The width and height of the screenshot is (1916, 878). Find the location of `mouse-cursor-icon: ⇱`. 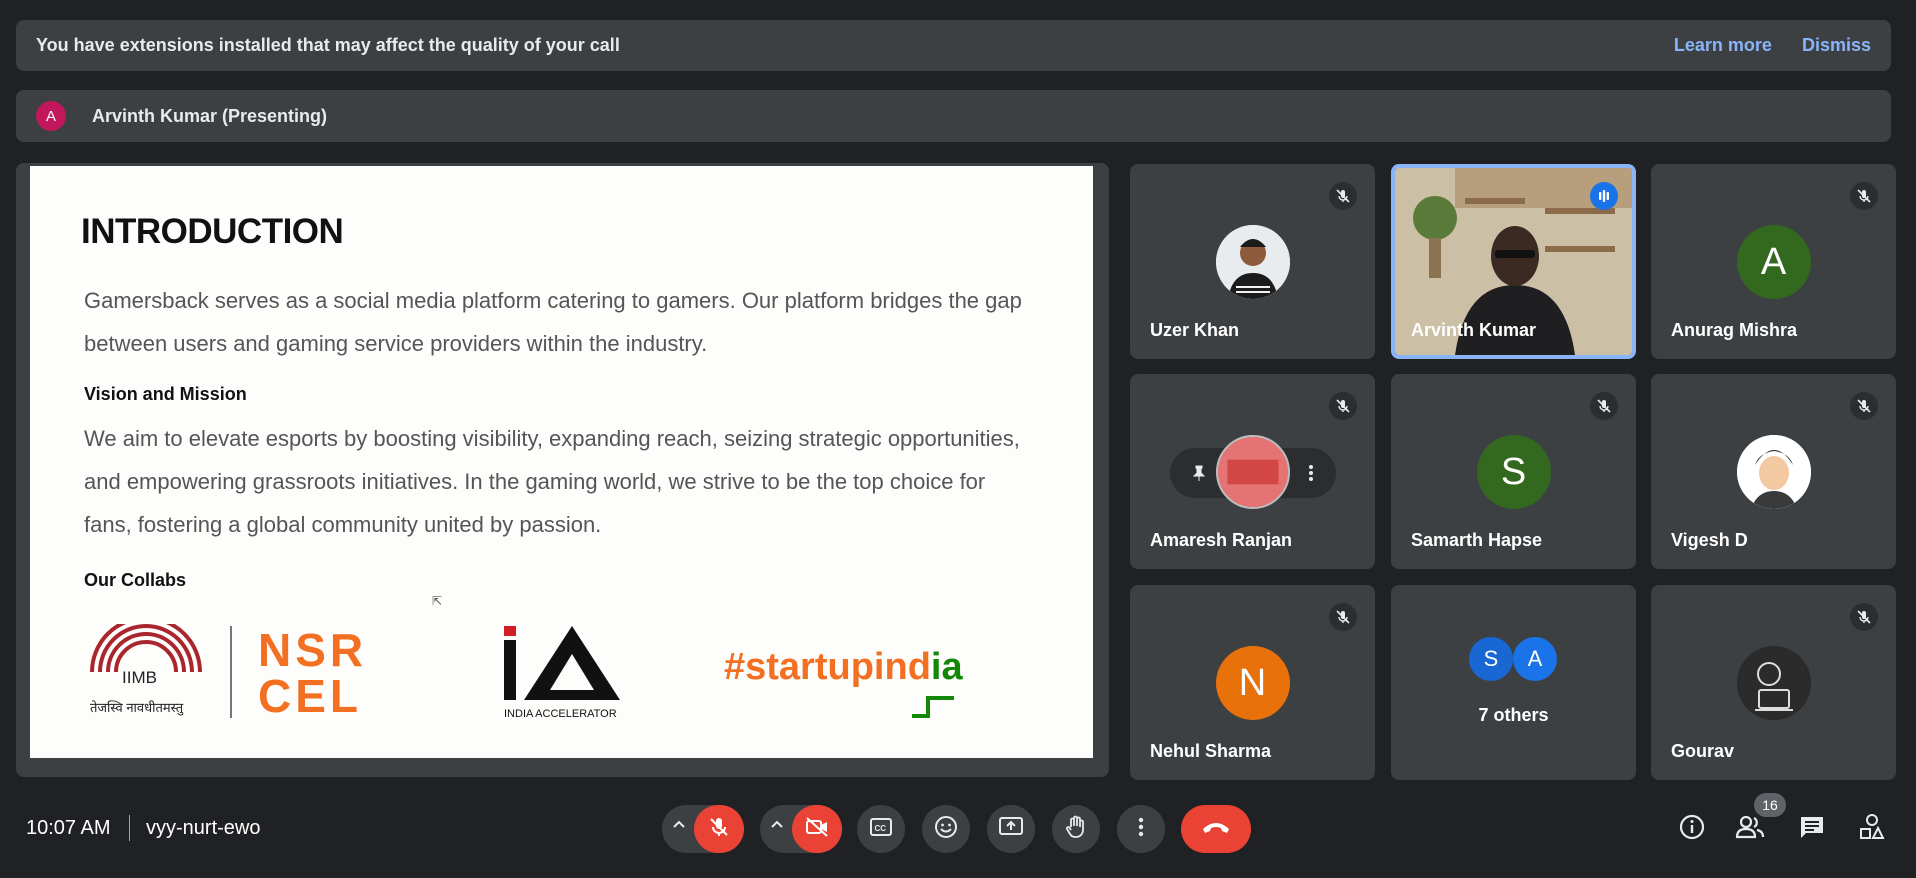

mouse-cursor-icon: ⇱ is located at coordinates (437, 601).